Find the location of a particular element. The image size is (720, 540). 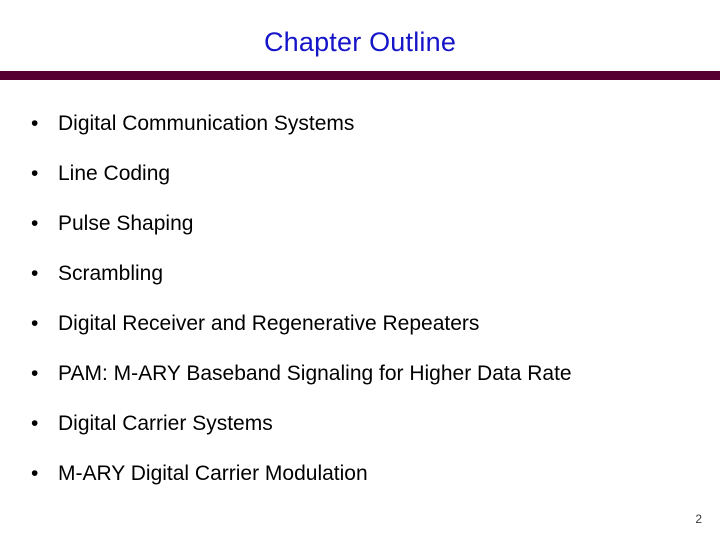

list-item: • Line Coding is located at coordinates (362, 174).